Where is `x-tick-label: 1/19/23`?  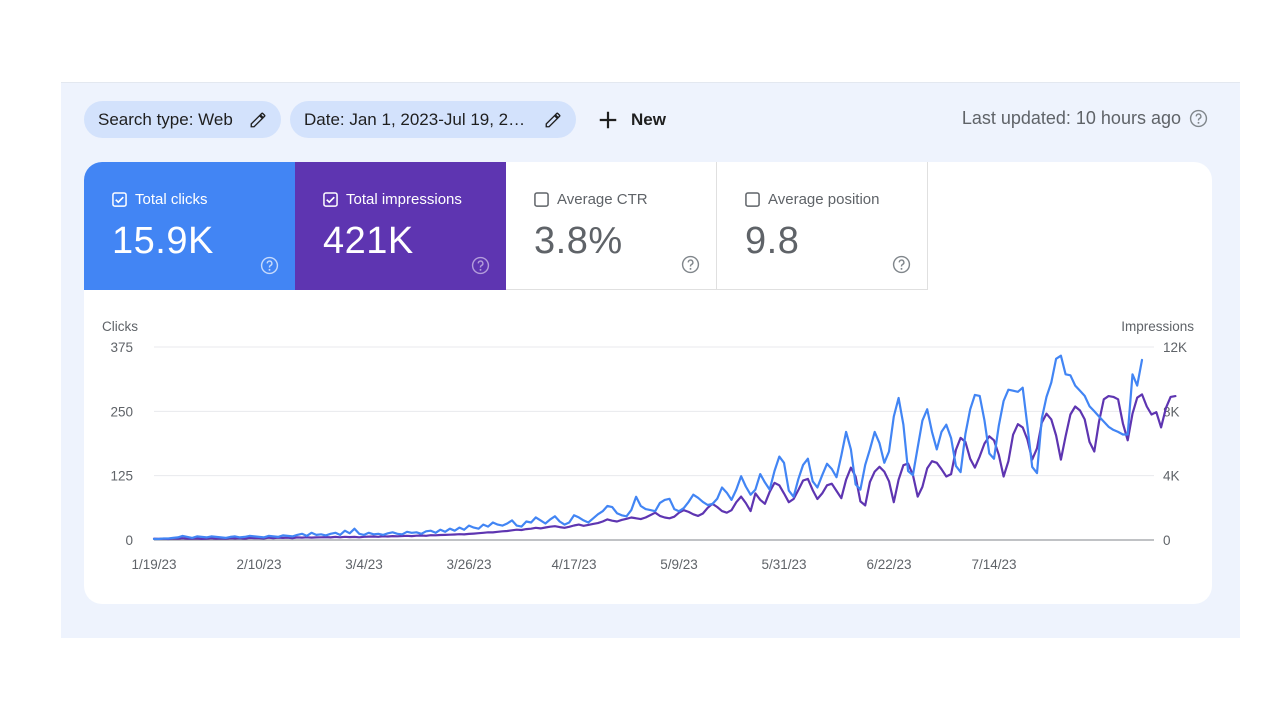 x-tick-label: 1/19/23 is located at coordinates (153, 564).